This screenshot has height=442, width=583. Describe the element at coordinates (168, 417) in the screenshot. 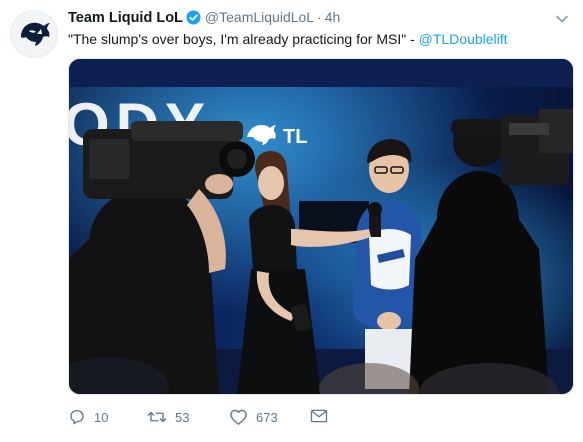

I see `retweet-button: 53` at that location.